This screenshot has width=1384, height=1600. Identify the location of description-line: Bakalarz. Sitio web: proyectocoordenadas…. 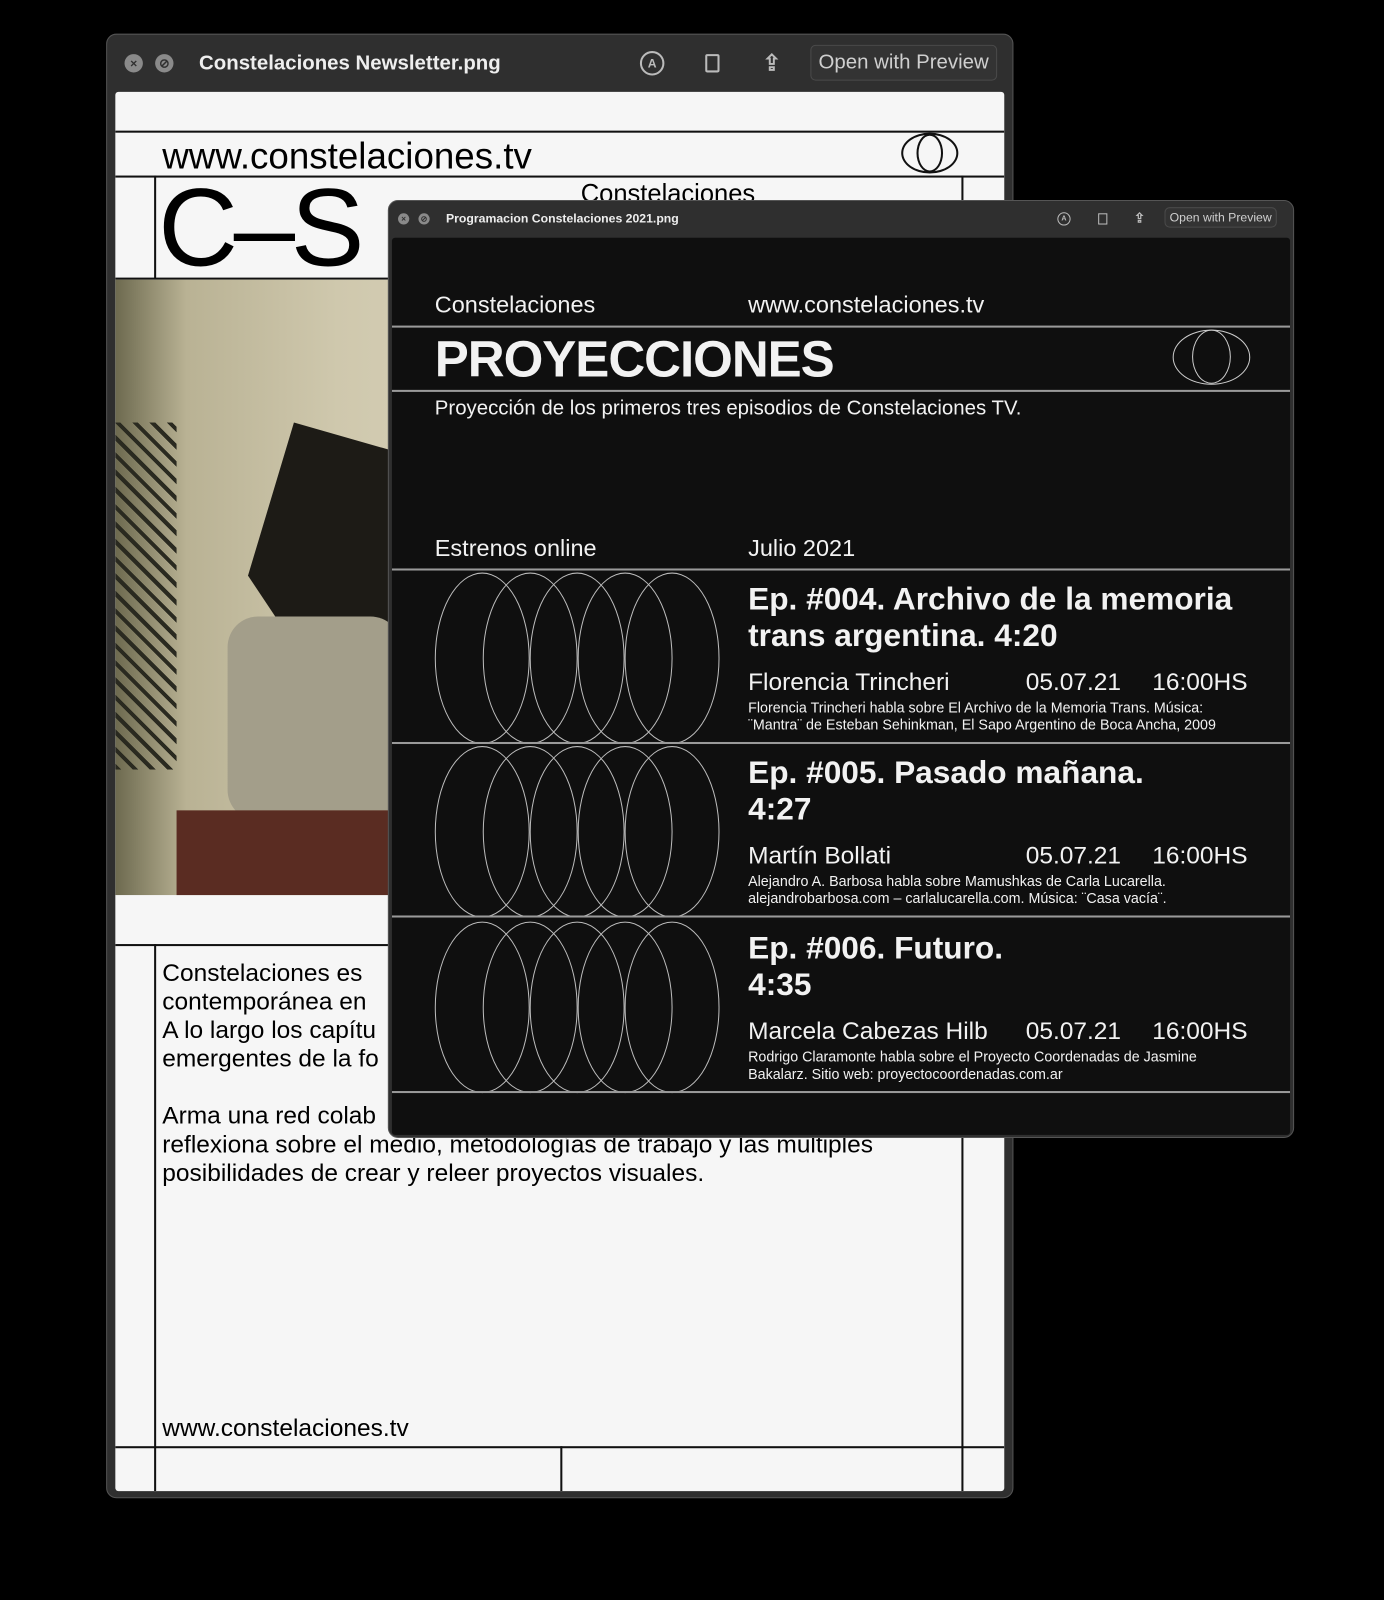
(905, 1073).